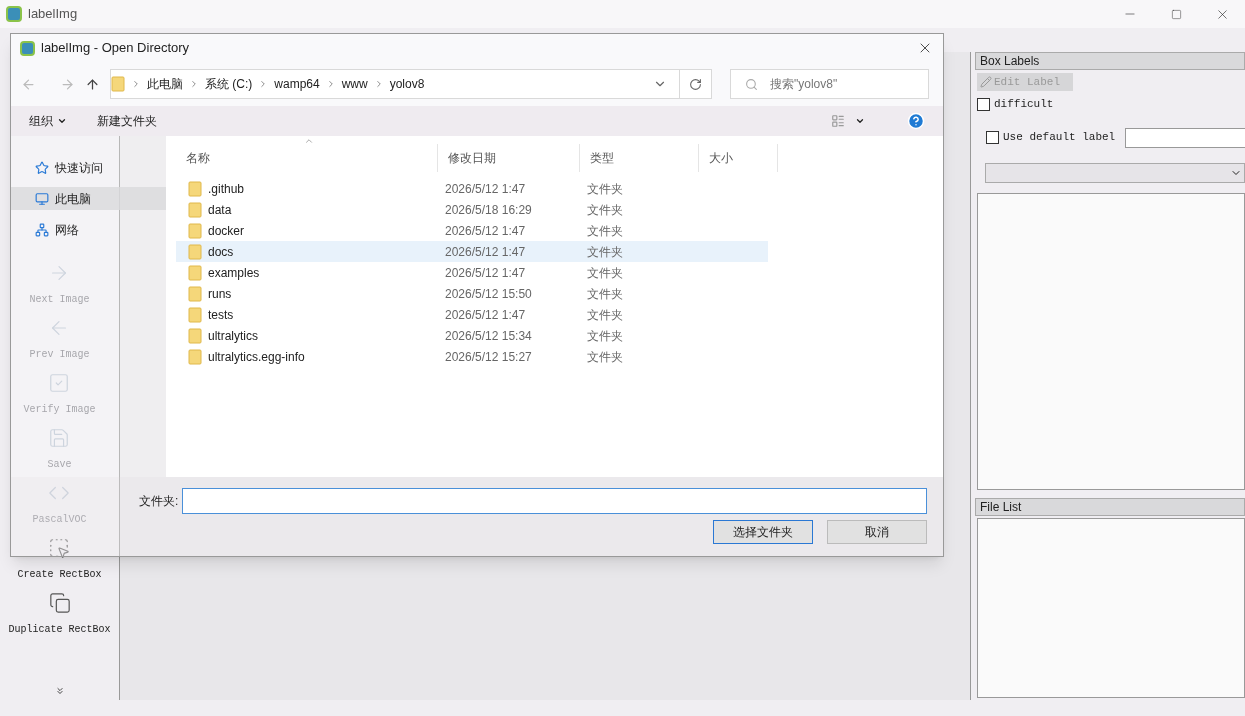 The width and height of the screenshot is (1245, 716). Describe the element at coordinates (307, 158) in the screenshot. I see `column-header: 名称` at that location.